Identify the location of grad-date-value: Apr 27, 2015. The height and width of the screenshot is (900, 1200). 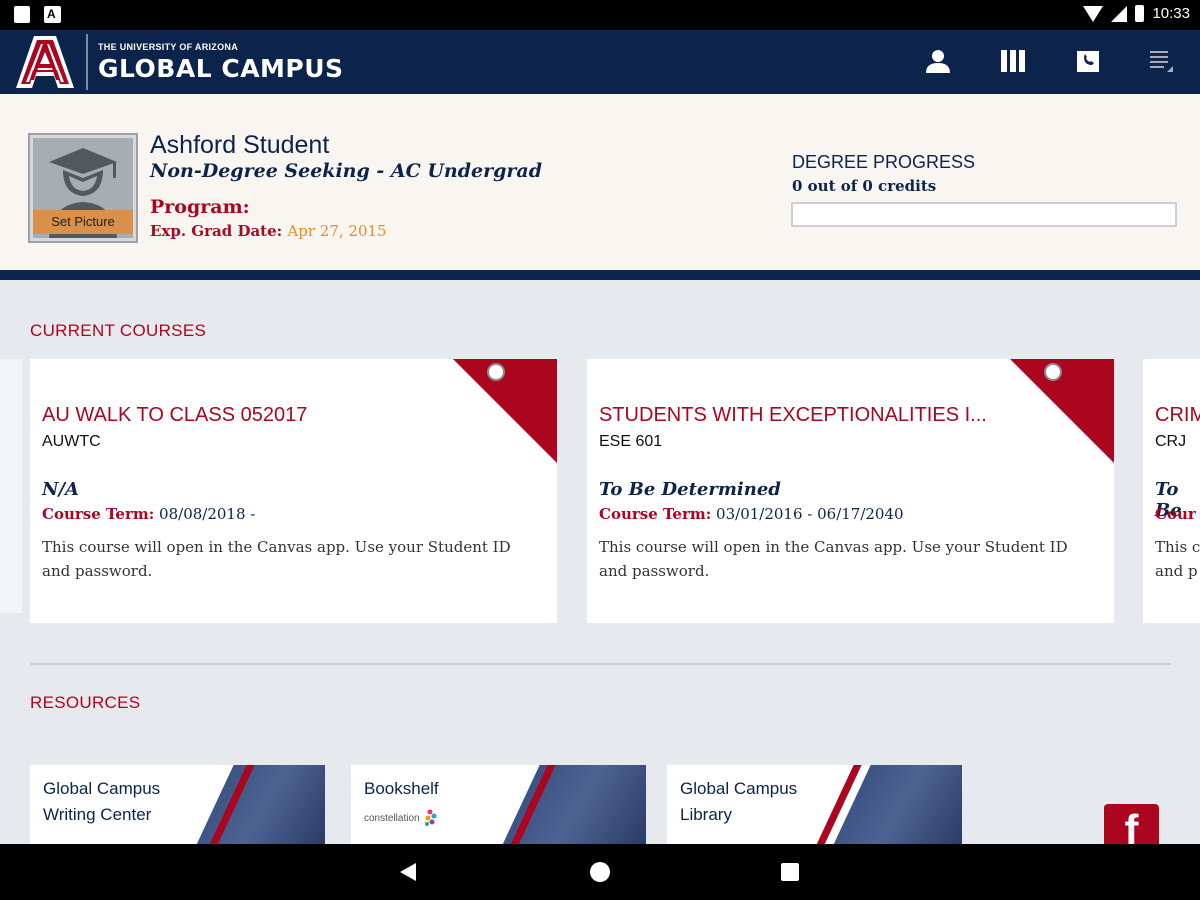
(337, 231).